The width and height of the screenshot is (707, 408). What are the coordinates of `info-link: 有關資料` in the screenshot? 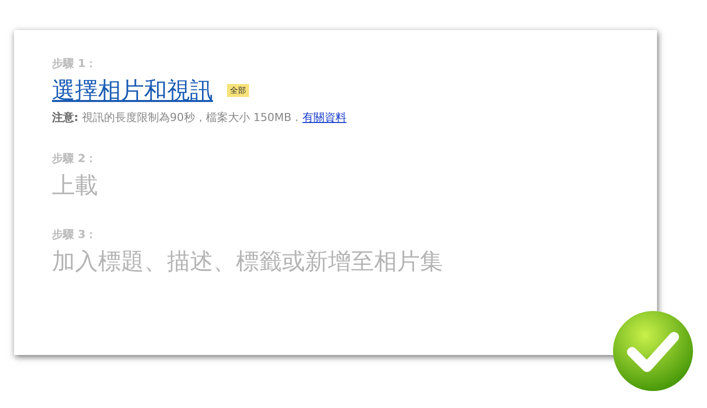 It's located at (324, 117).